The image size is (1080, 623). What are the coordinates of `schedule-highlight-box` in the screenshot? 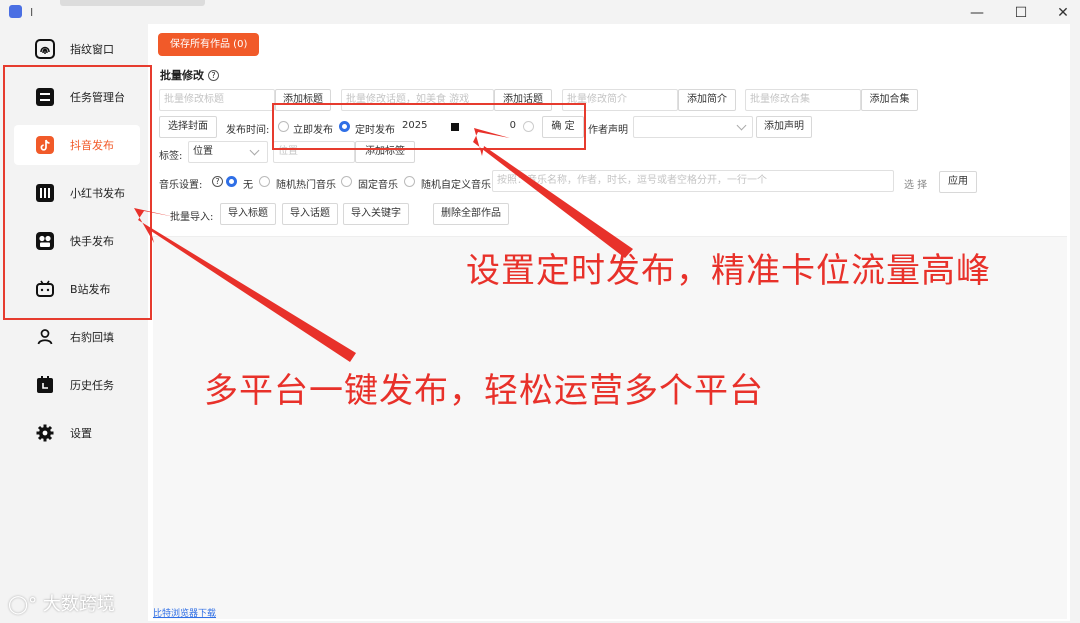 It's located at (429, 126).